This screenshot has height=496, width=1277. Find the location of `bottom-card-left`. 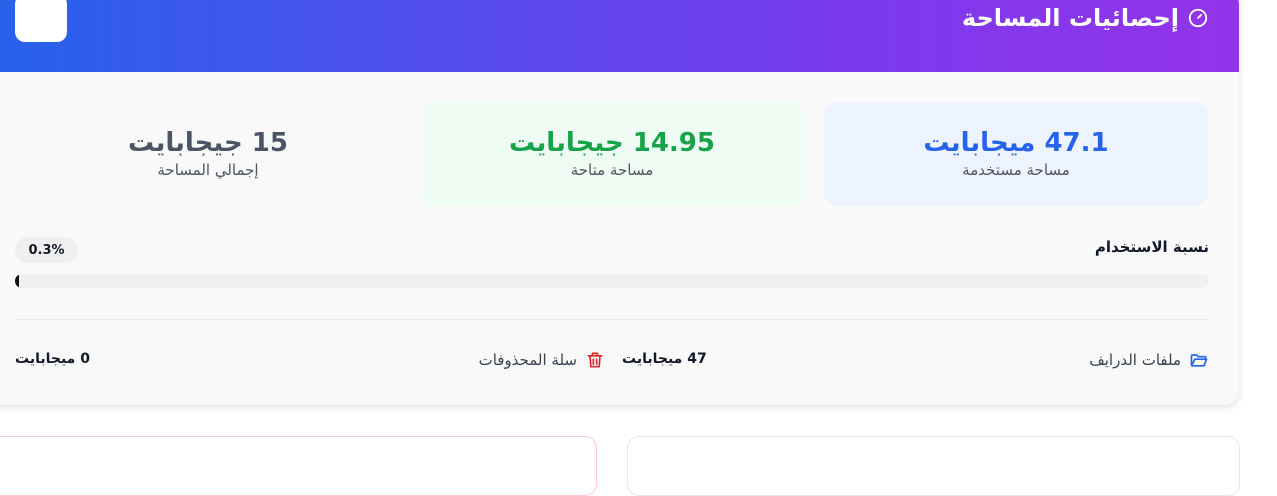

bottom-card-left is located at coordinates (298, 466).